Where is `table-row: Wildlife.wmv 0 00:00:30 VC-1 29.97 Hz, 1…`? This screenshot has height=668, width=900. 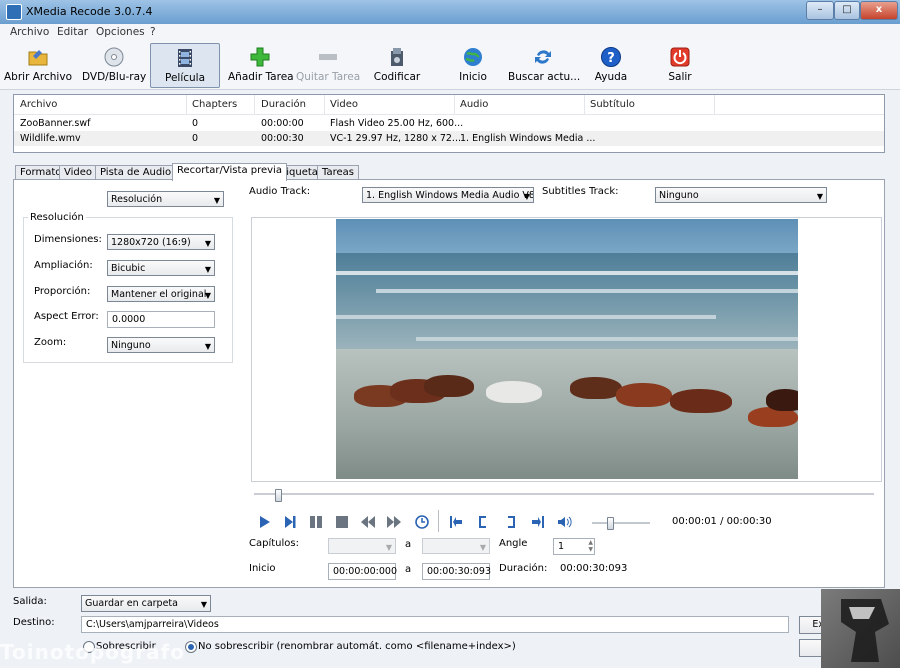 table-row: Wildlife.wmv 0 00:00:30 VC-1 29.97 Hz, 1… is located at coordinates (449, 138).